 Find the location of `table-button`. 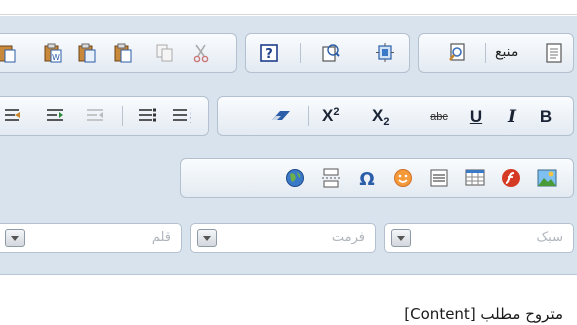

table-button is located at coordinates (475, 178).